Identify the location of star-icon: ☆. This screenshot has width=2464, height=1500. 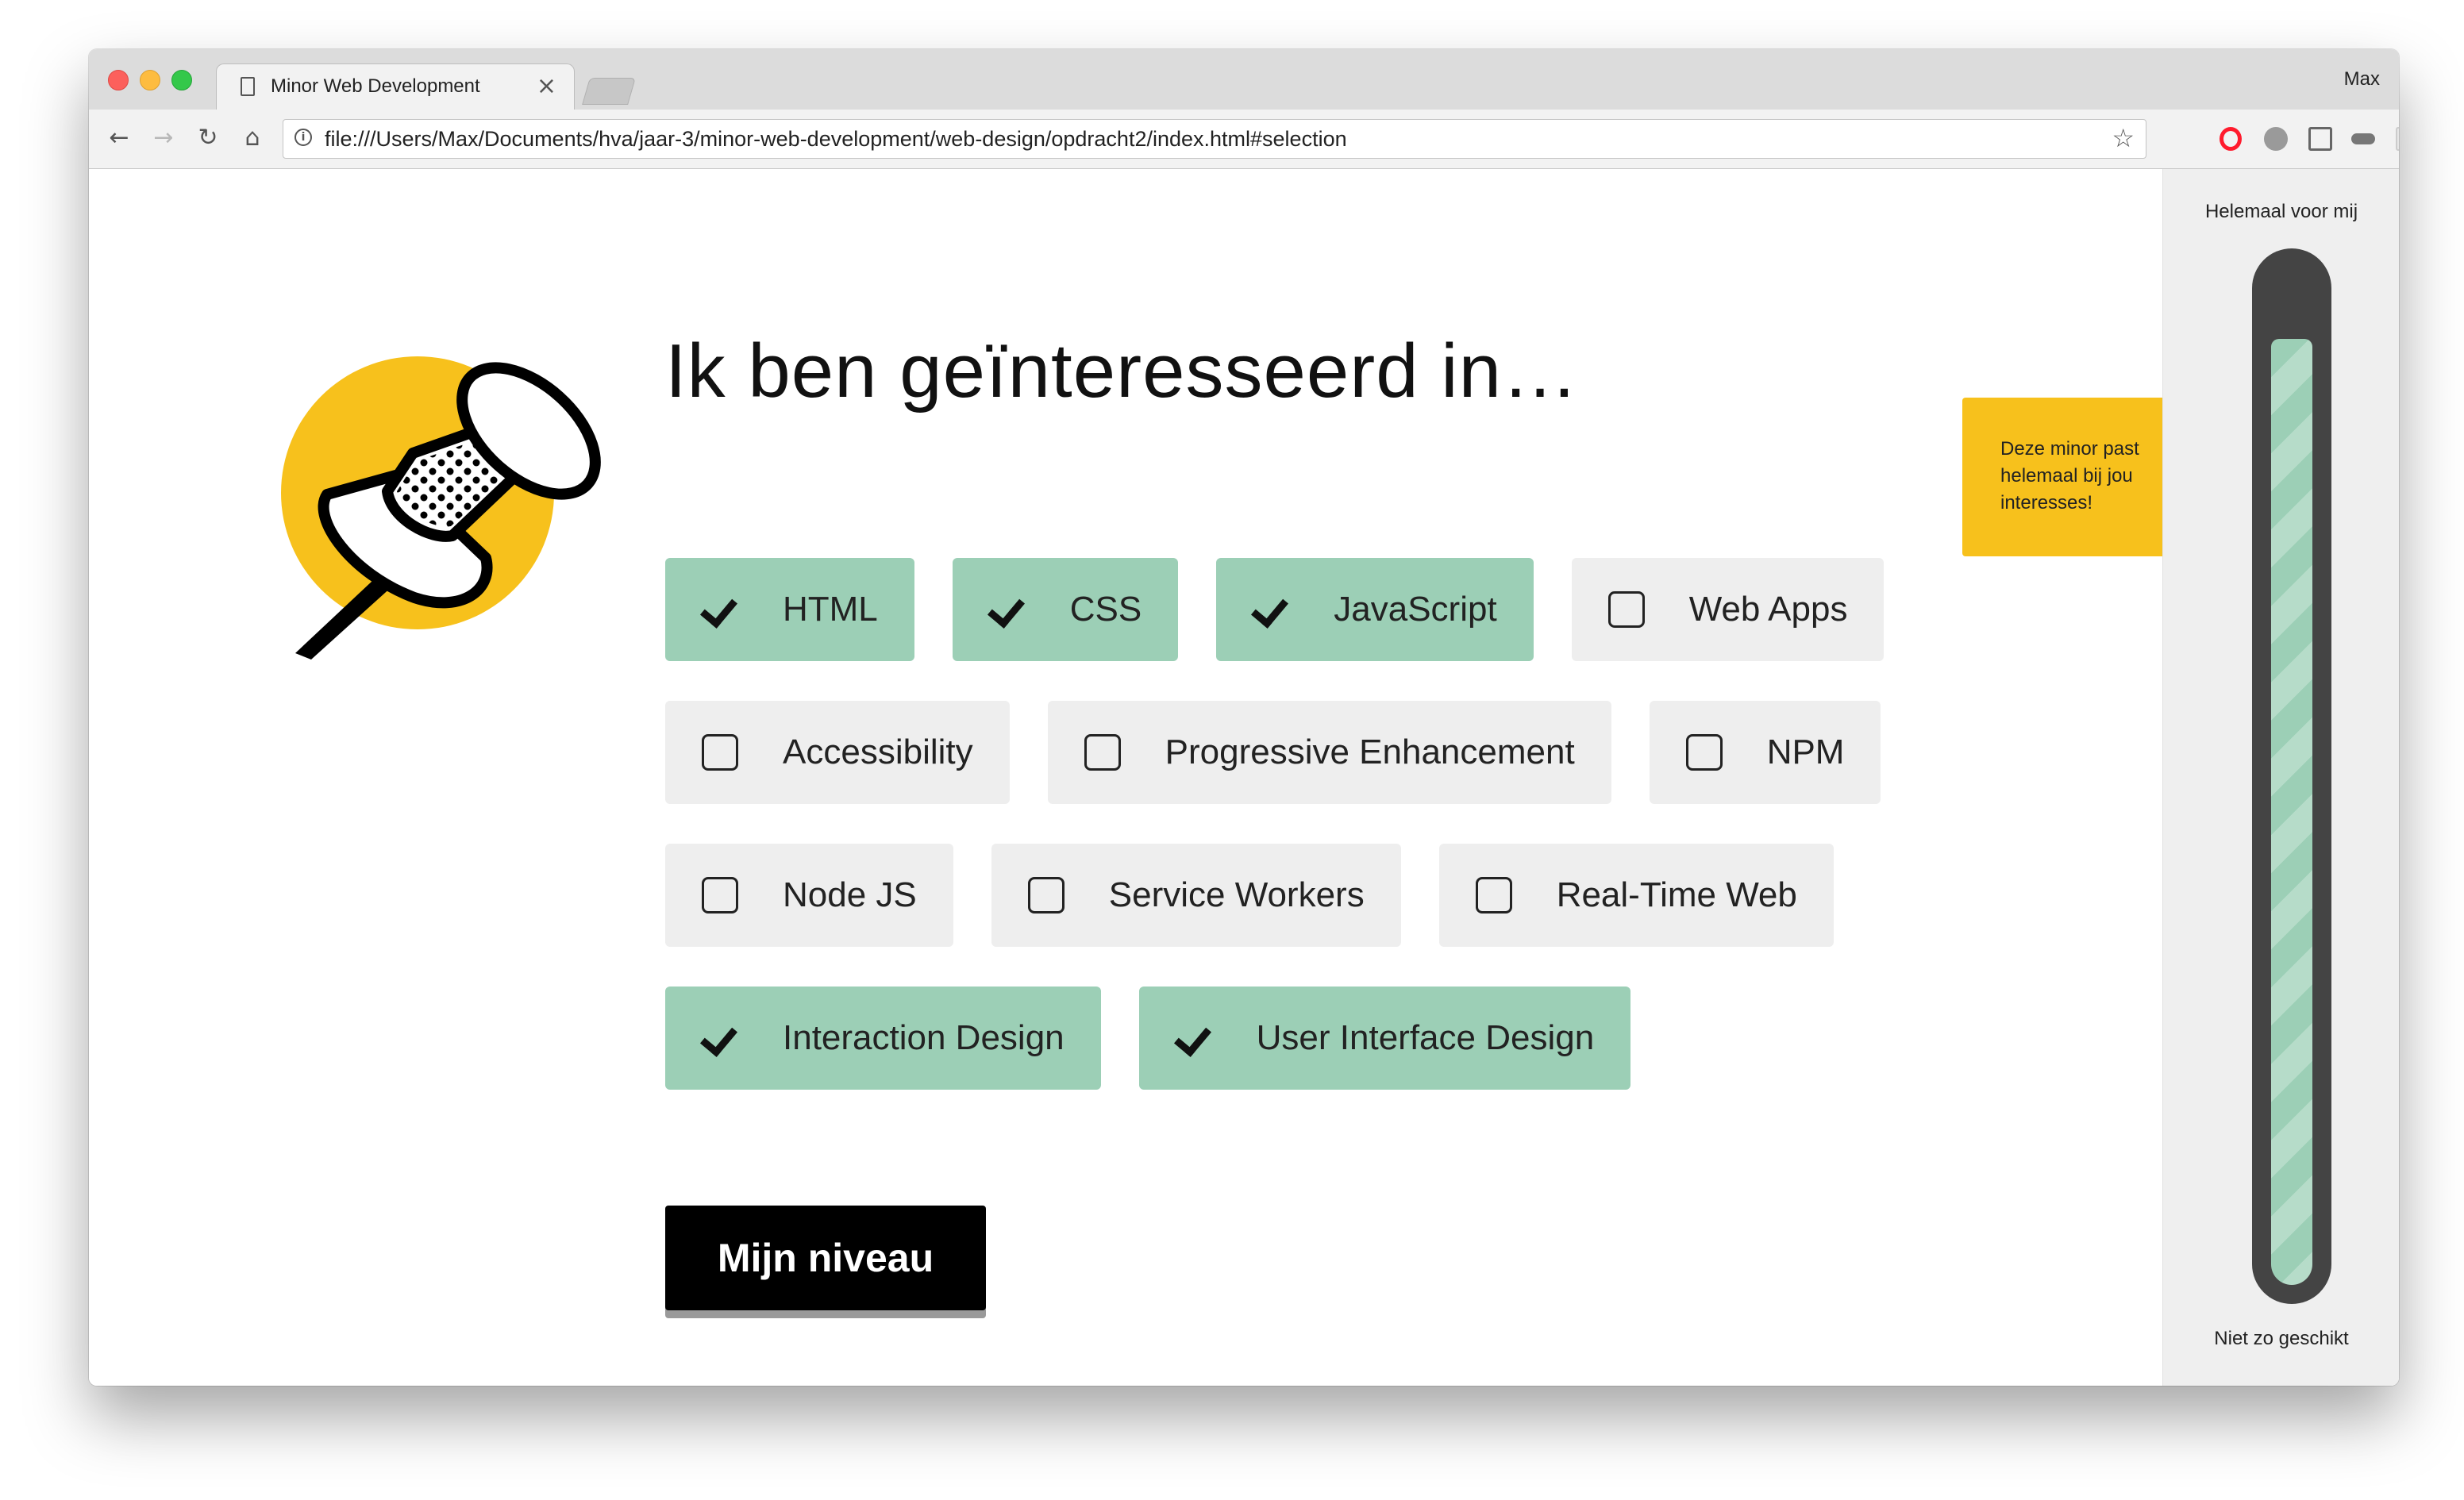
(2123, 138).